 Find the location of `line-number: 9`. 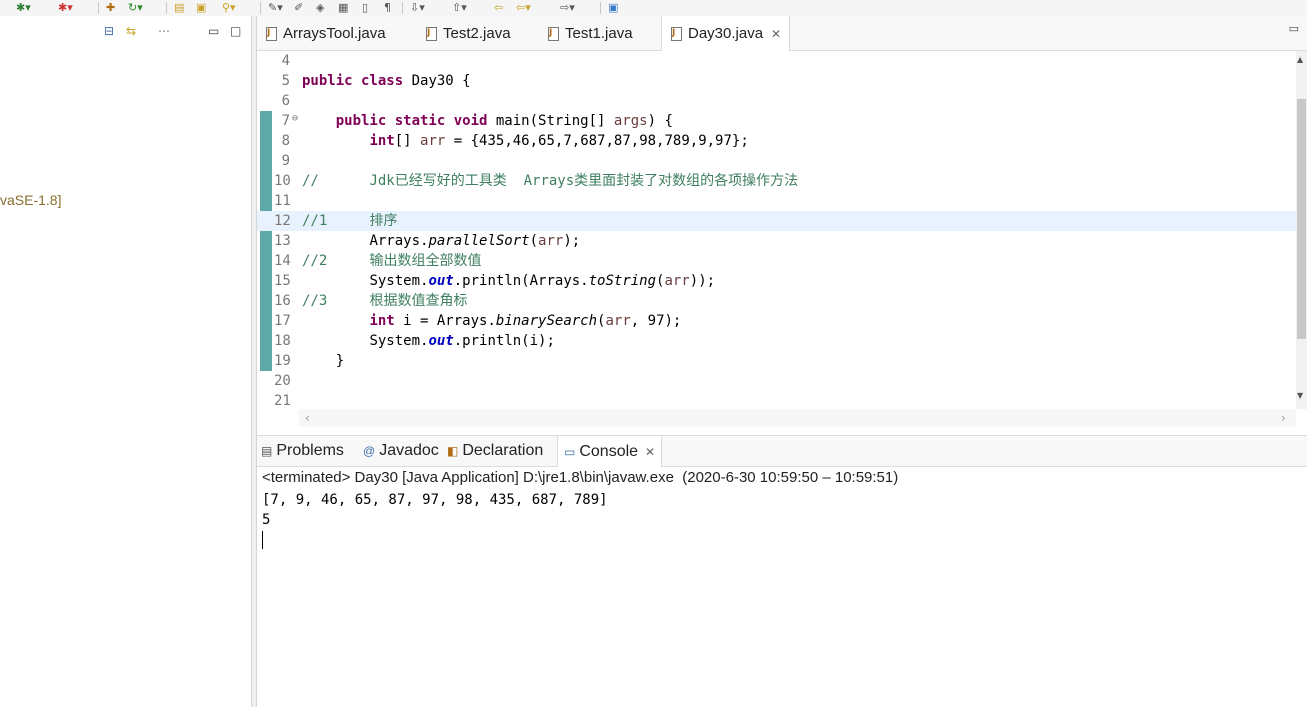

line-number: 9 is located at coordinates (285, 161).